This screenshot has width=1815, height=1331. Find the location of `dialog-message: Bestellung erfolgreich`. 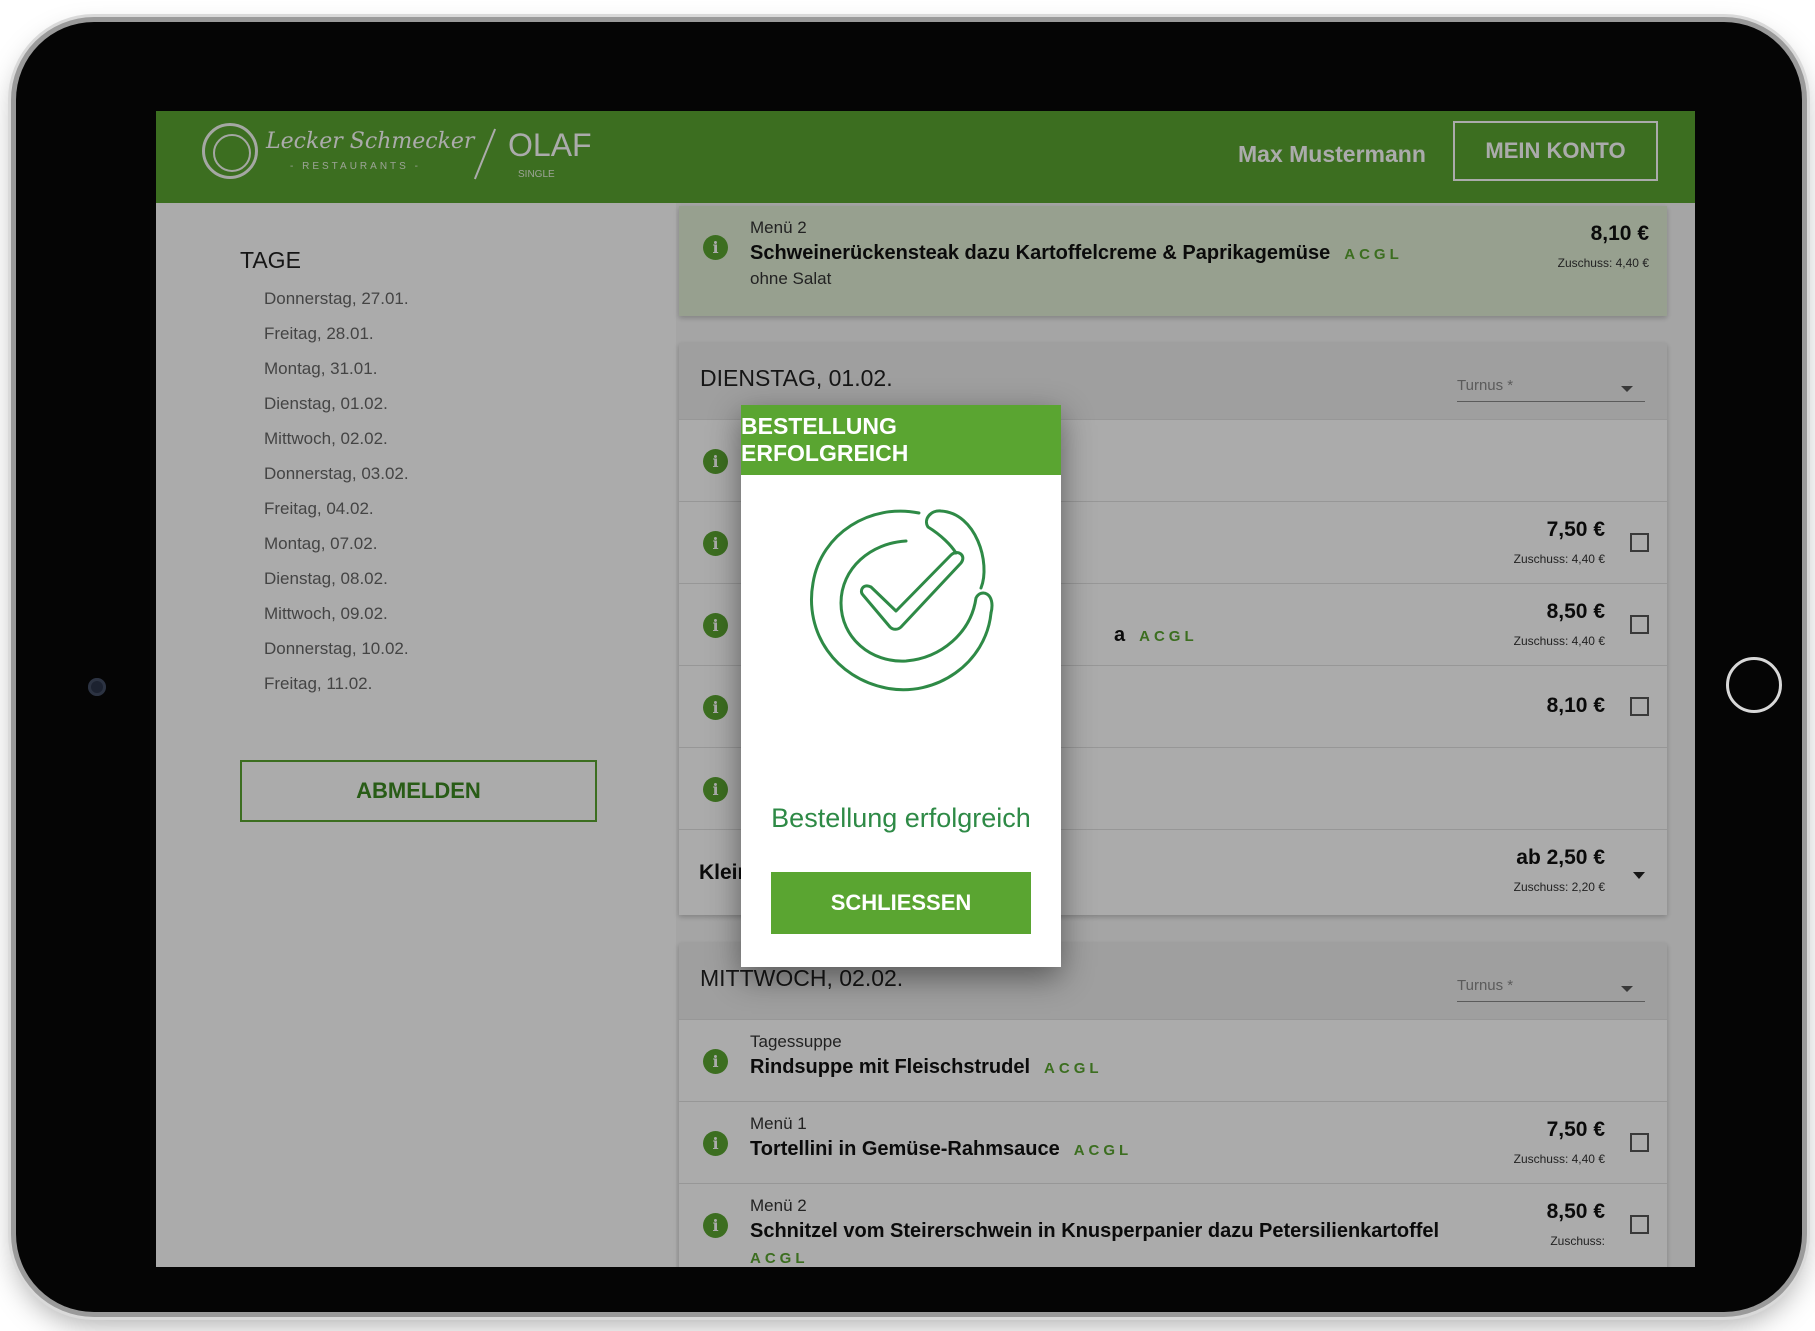

dialog-message: Bestellung erfolgreich is located at coordinates (901, 818).